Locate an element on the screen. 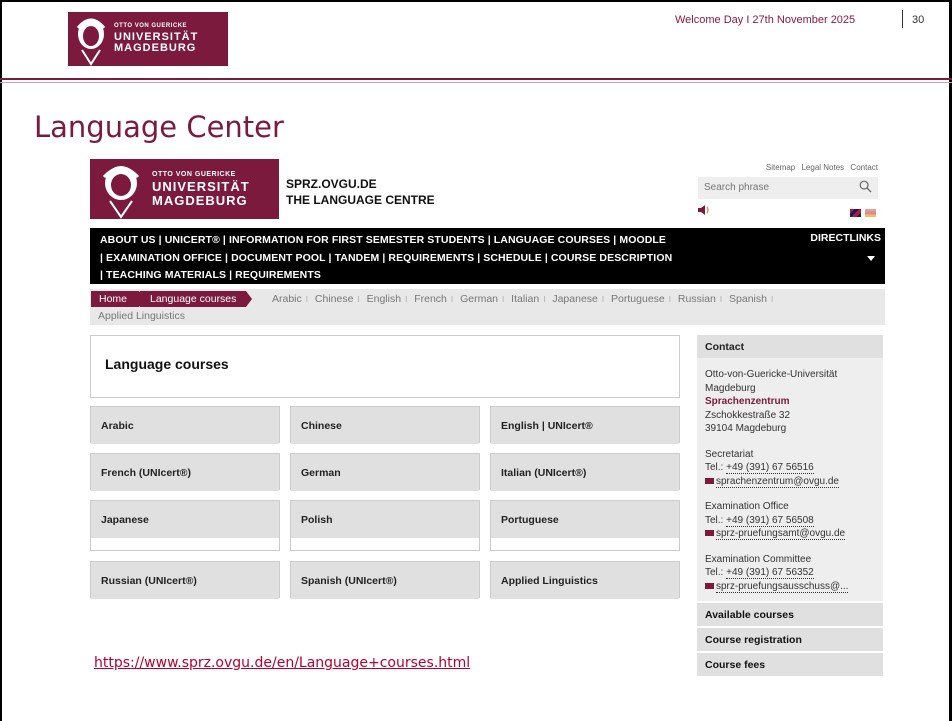 The image size is (952, 721). course-registration-button: Course registration is located at coordinates (790, 639).